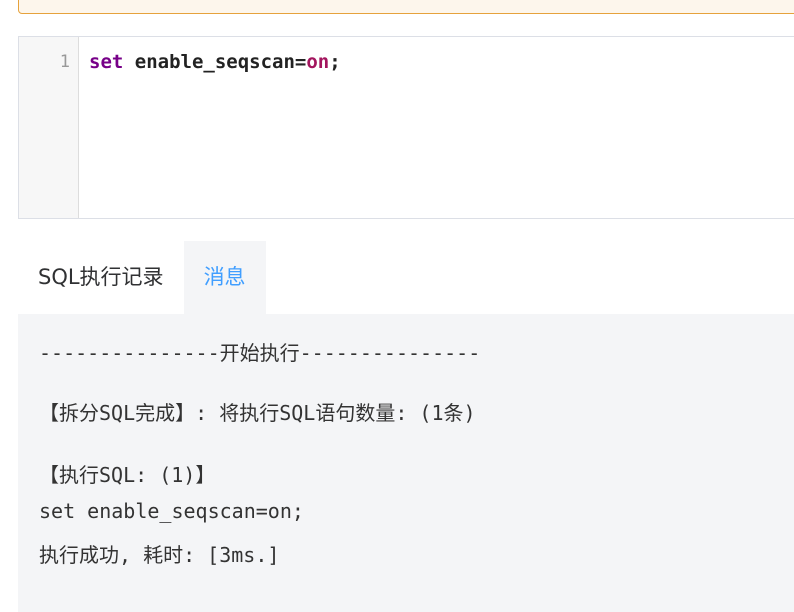  I want to click on message-exec-sql: set enable_seqscan=on;, so click(171, 511).